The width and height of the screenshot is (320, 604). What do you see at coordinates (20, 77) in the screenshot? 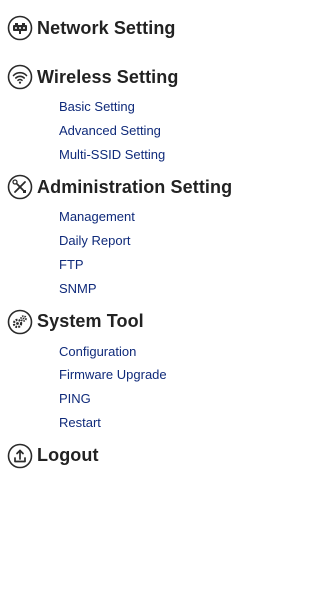
I see `wifi-icon` at bounding box center [20, 77].